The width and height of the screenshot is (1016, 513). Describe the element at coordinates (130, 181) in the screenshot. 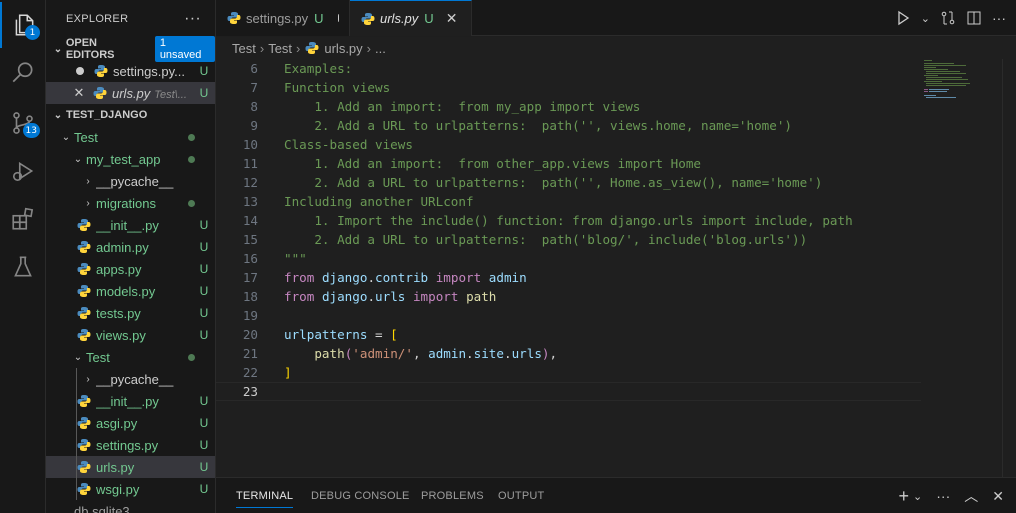

I see `tree-folder-pycache: › __pycache__` at that location.